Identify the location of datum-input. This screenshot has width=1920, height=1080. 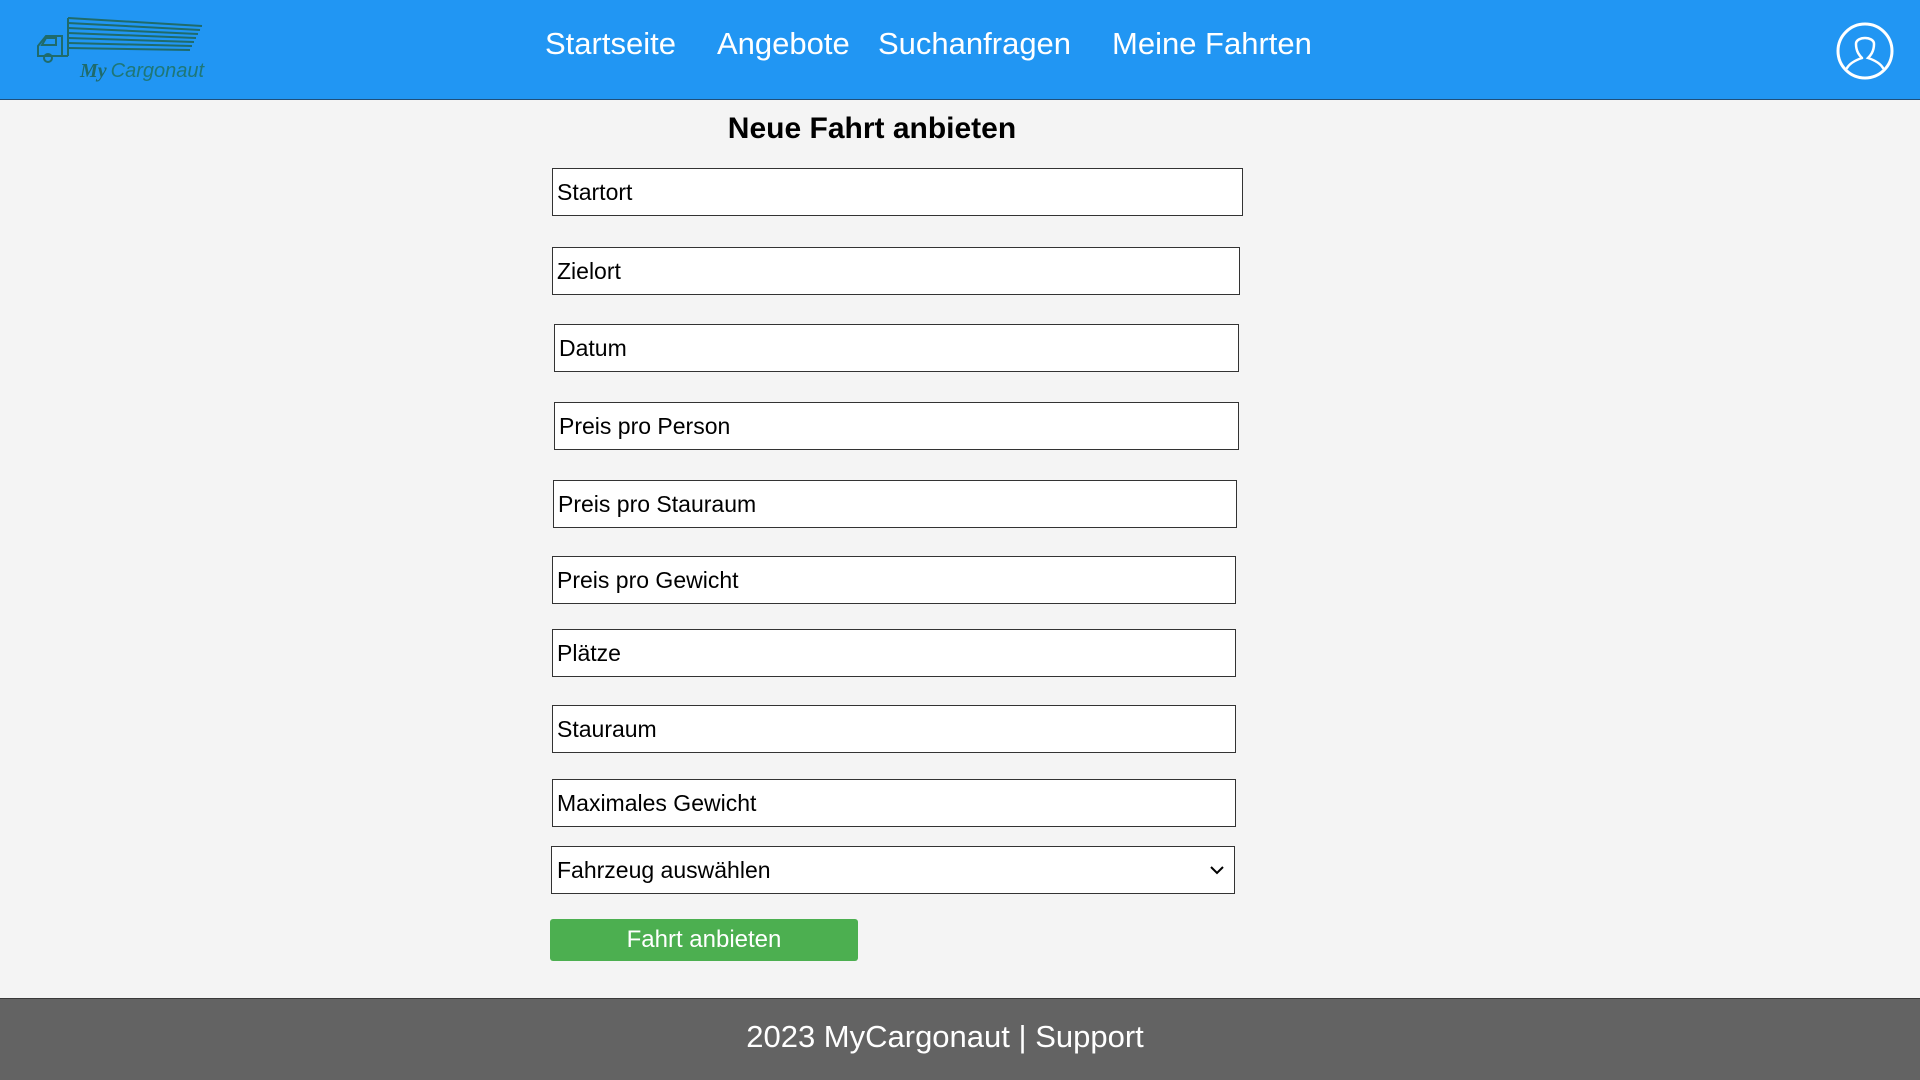
(896, 348).